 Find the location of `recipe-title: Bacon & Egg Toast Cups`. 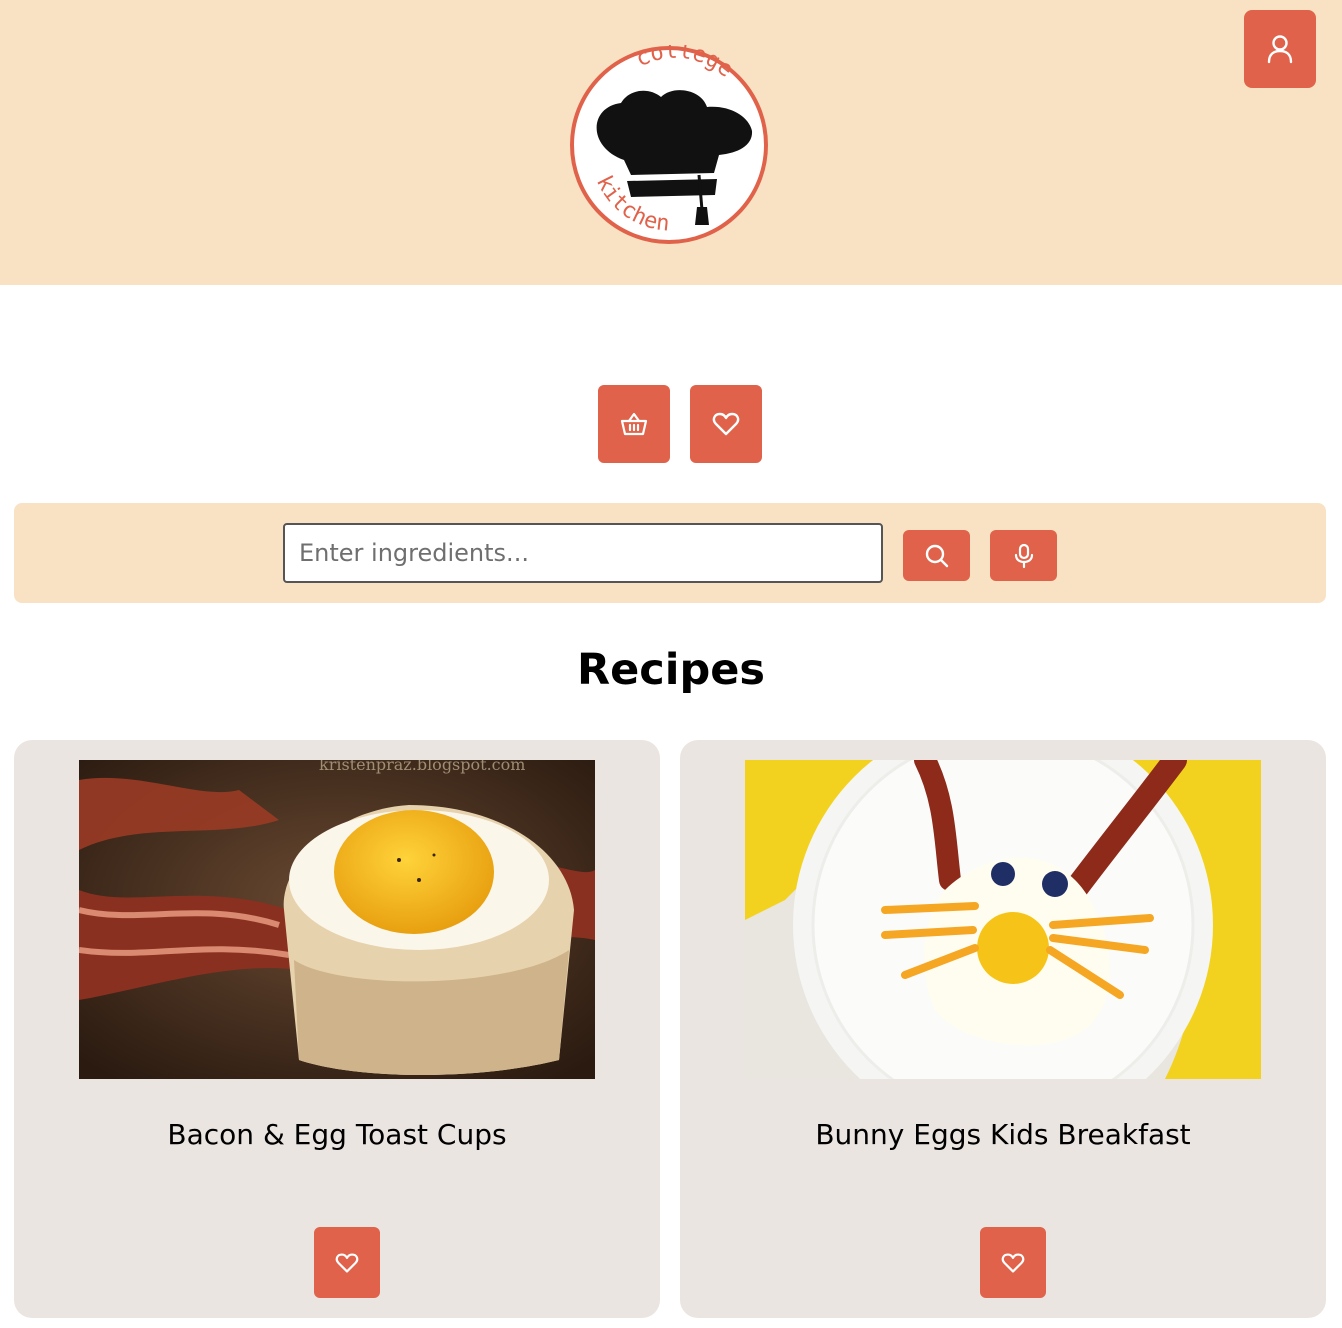

recipe-title: Bacon & Egg Toast Cups is located at coordinates (337, 1134).